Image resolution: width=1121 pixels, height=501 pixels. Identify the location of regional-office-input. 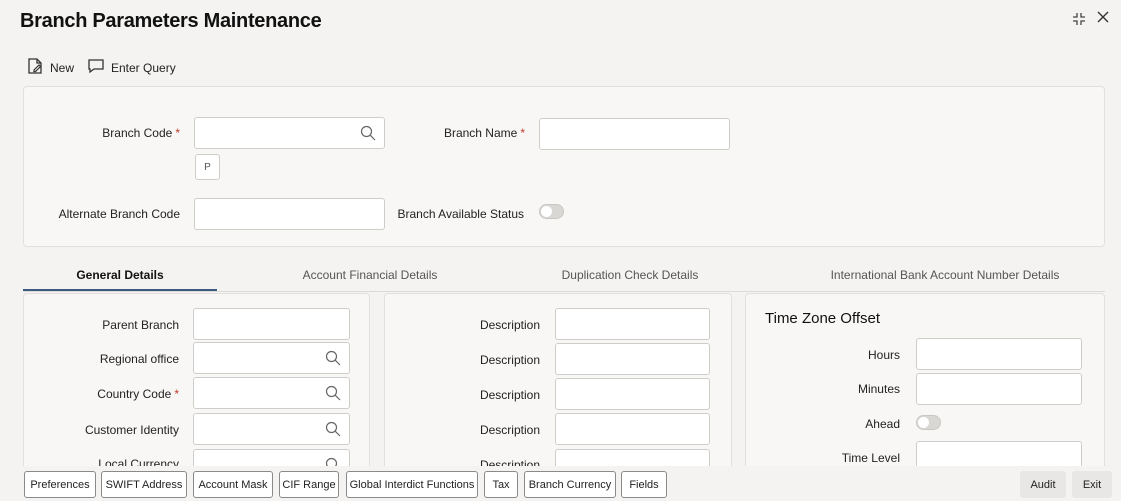
(271, 358).